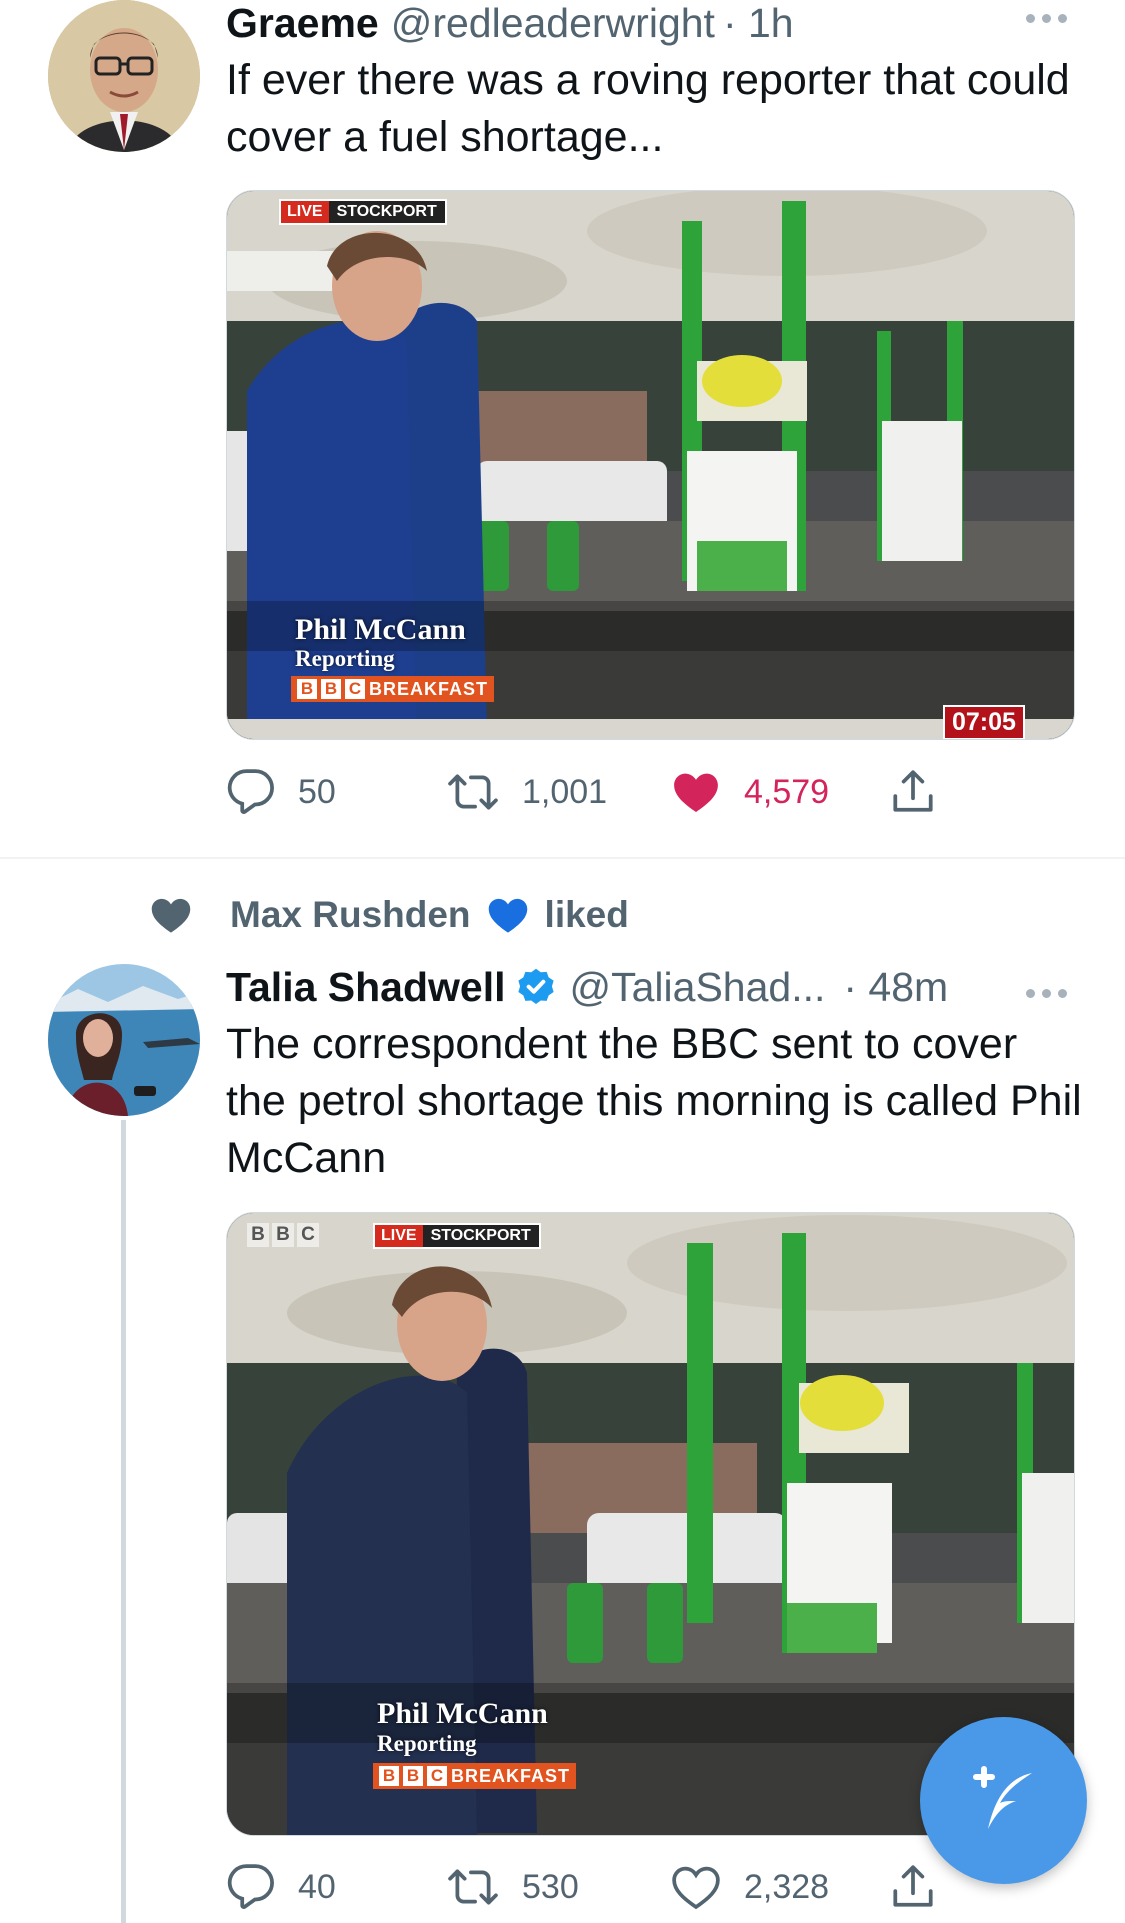 This screenshot has width=1125, height=1923. What do you see at coordinates (507, 915) in the screenshot?
I see `blue-heart-icon` at bounding box center [507, 915].